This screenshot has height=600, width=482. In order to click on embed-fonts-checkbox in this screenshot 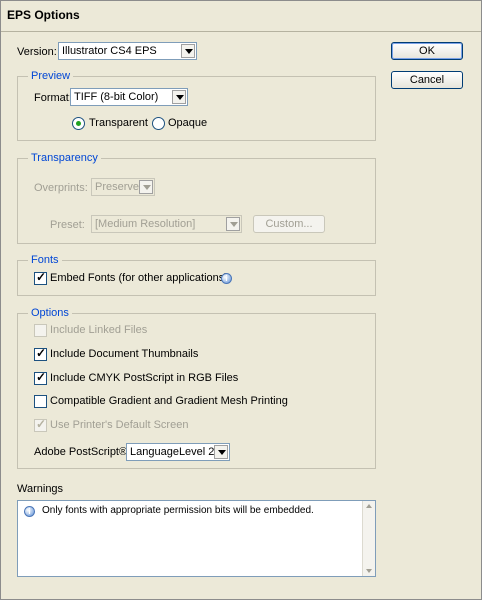, I will do `click(40, 277)`.